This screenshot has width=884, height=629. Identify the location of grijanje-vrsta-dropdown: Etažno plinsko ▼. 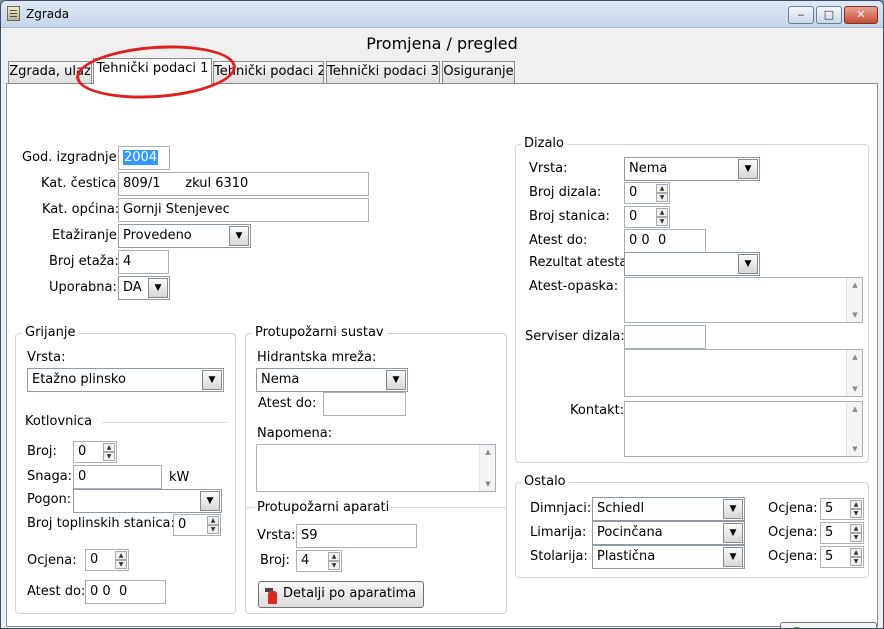
(125, 380).